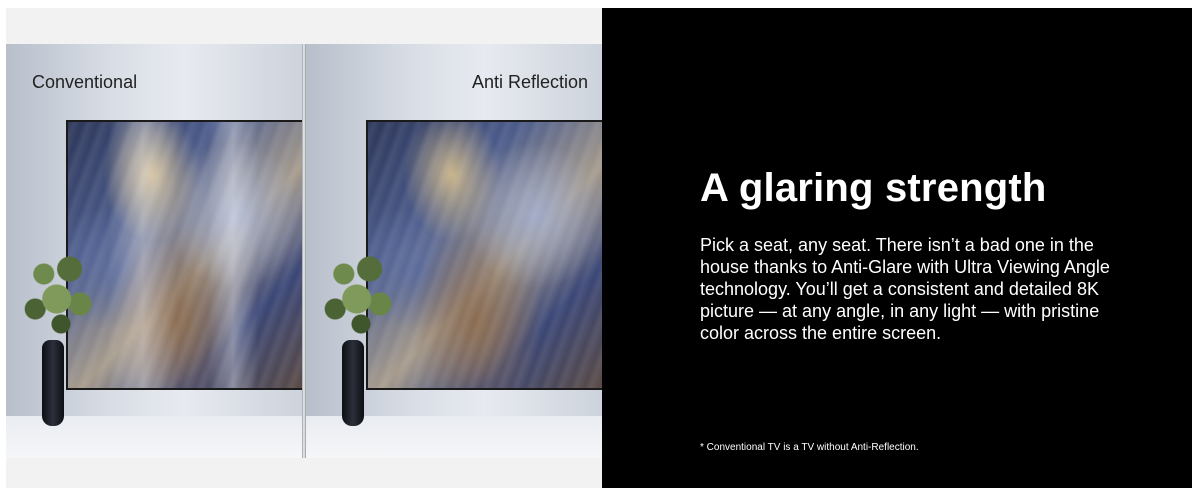  What do you see at coordinates (85, 82) in the screenshot?
I see `conventional-label: Conventional` at bounding box center [85, 82].